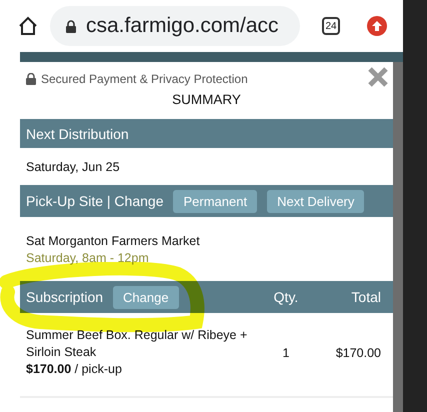 The width and height of the screenshot is (427, 412). I want to click on section-title: Pick-Up Site | Change, so click(95, 201).